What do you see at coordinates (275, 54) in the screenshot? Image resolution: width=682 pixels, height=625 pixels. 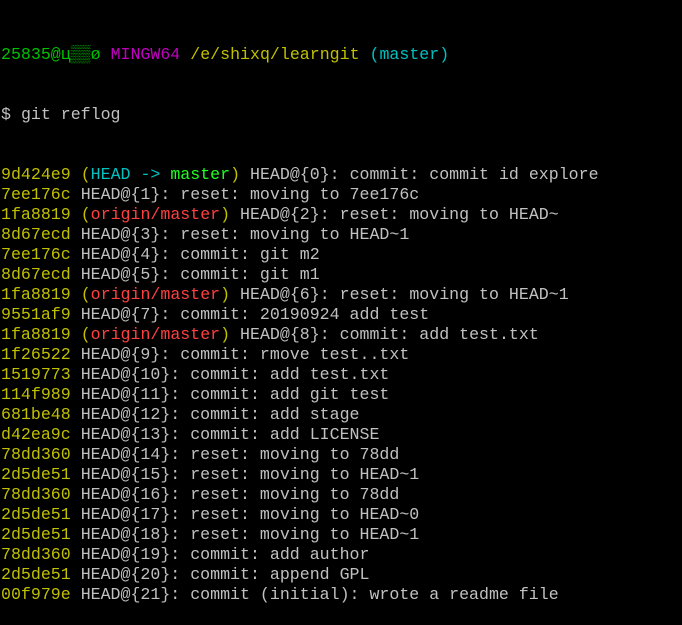 I see `prompt-path: /e/shixq/learngit` at bounding box center [275, 54].